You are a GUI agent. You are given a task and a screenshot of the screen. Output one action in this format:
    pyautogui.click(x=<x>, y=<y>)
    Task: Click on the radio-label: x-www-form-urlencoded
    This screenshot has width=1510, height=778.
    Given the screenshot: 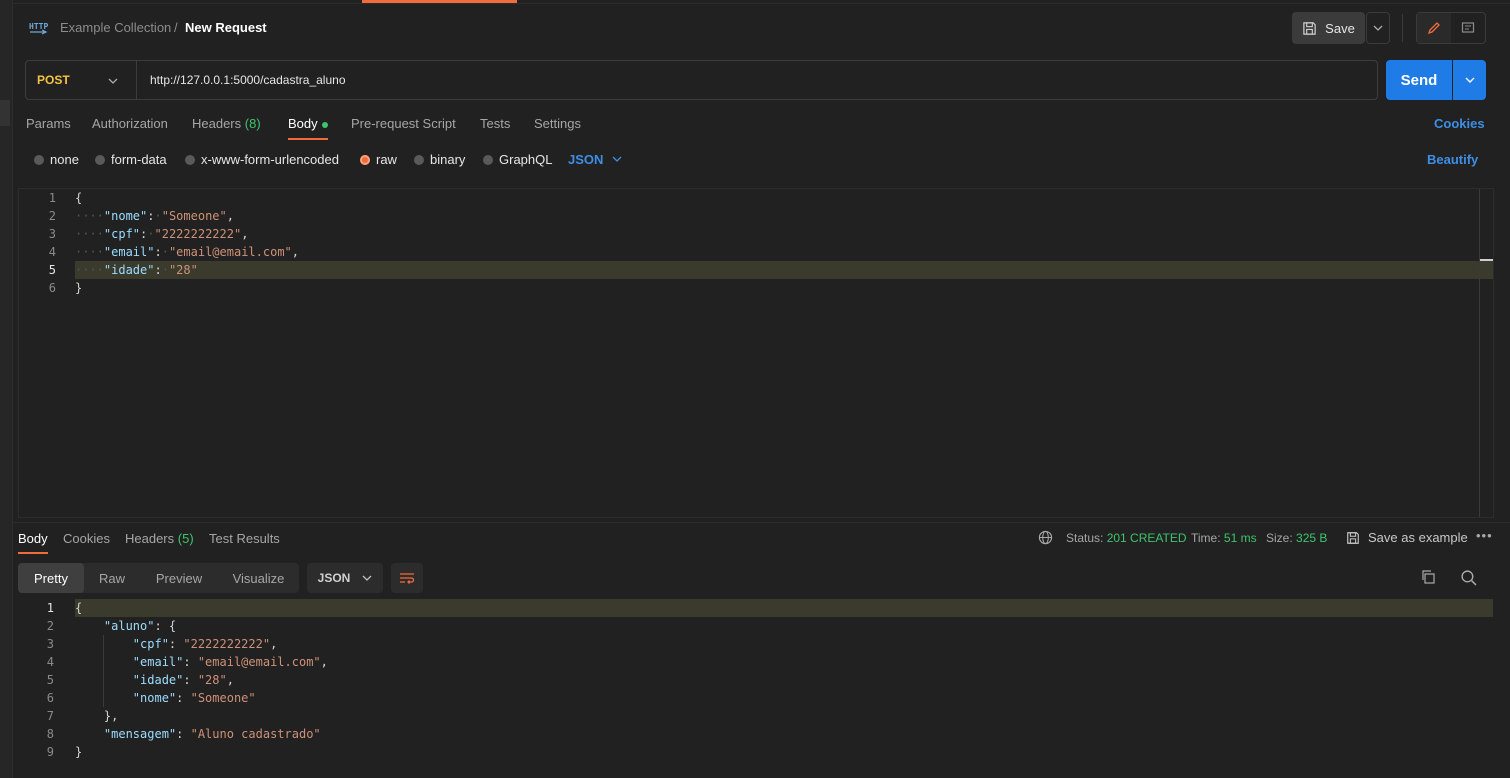 What is the action you would take?
    pyautogui.click(x=270, y=159)
    